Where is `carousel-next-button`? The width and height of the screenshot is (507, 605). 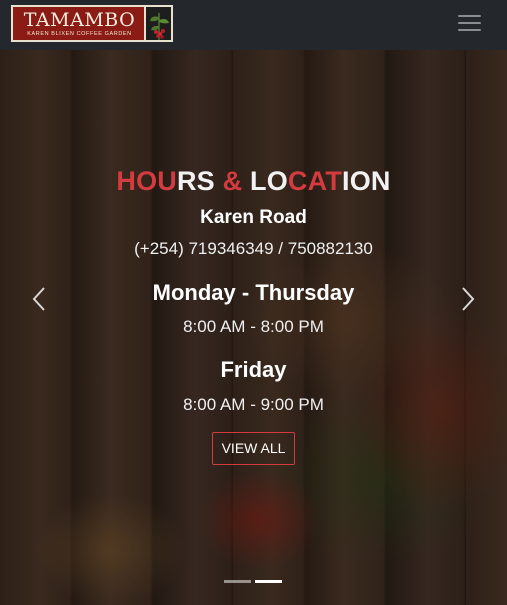 carousel-next-button is located at coordinates (468, 299).